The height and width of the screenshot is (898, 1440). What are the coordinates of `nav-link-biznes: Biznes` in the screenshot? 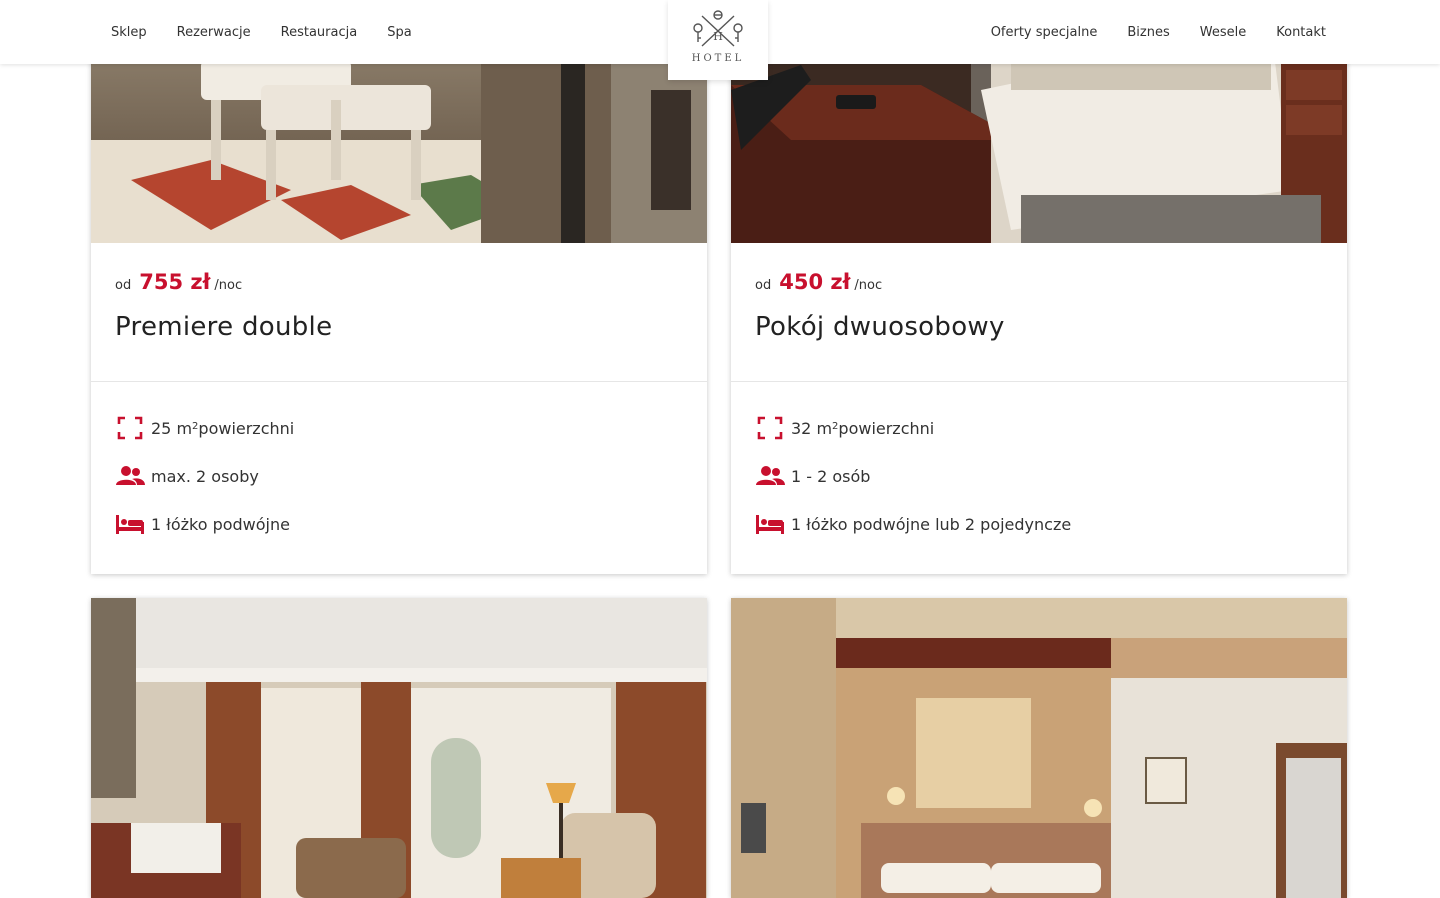 It's located at (1148, 32).